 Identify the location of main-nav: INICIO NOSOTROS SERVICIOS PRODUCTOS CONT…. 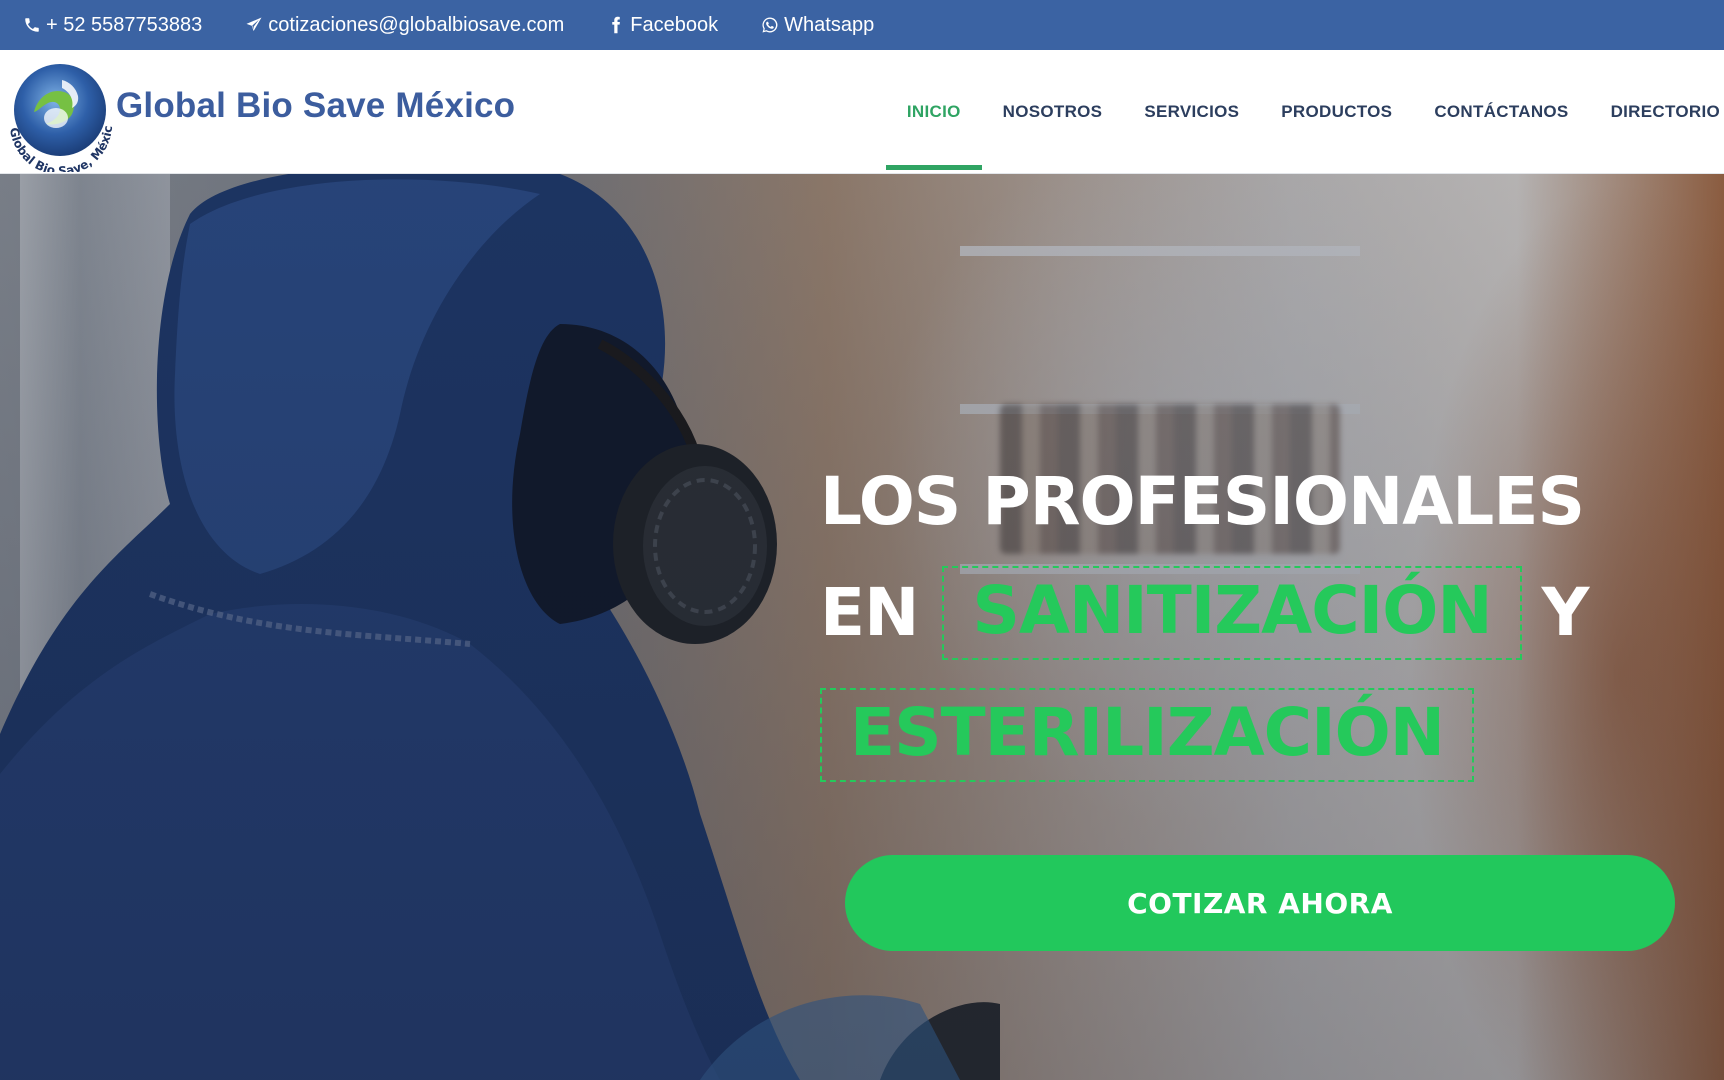
(1304, 112).